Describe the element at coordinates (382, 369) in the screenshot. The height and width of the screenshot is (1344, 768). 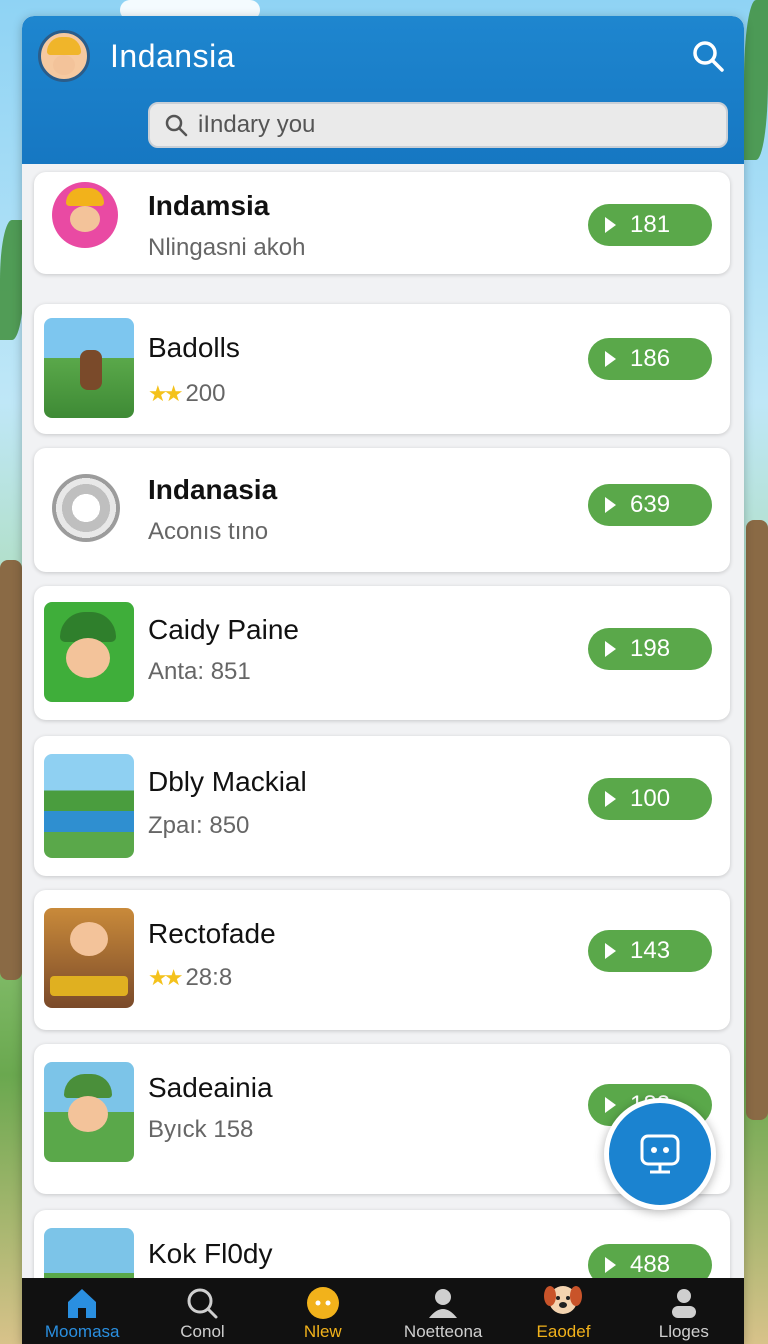
I see `list-item: Badolls ★★ 200 186` at that location.